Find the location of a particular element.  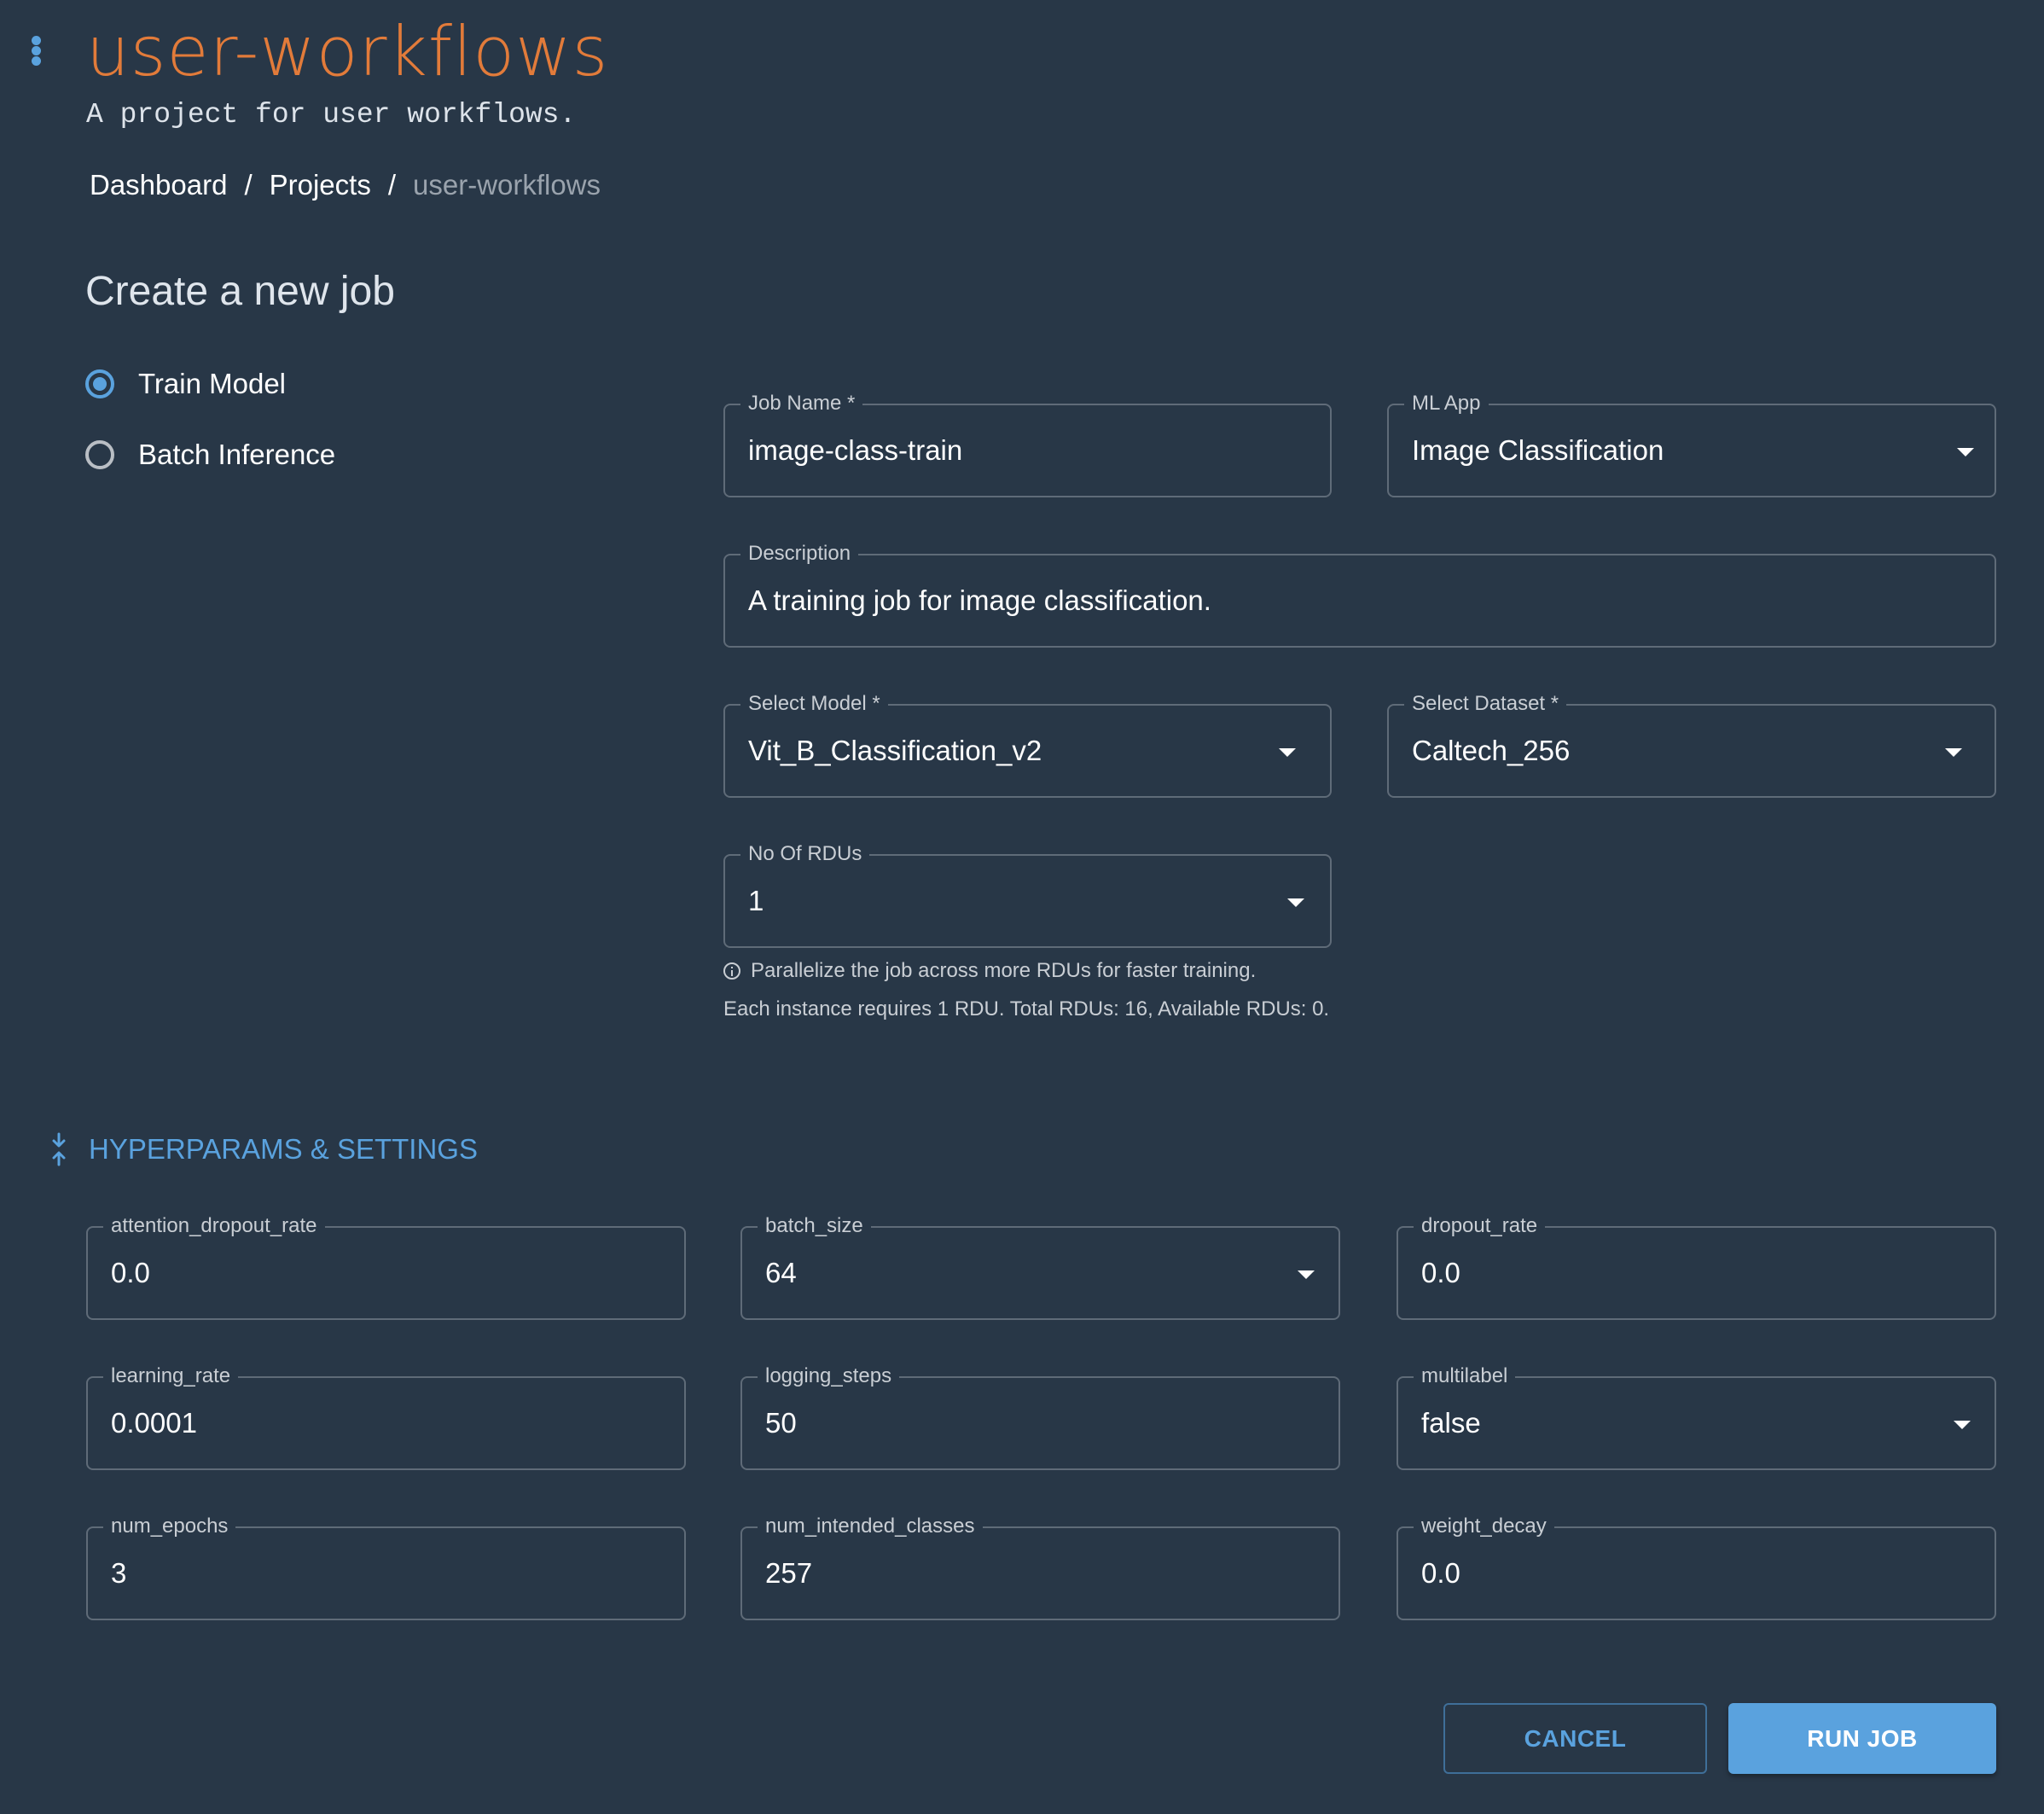

job-name-input is located at coordinates (991, 450).